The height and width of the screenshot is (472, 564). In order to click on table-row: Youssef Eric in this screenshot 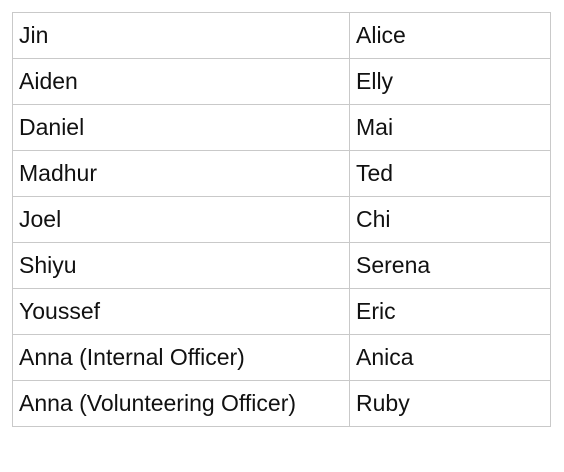, I will do `click(281, 311)`.